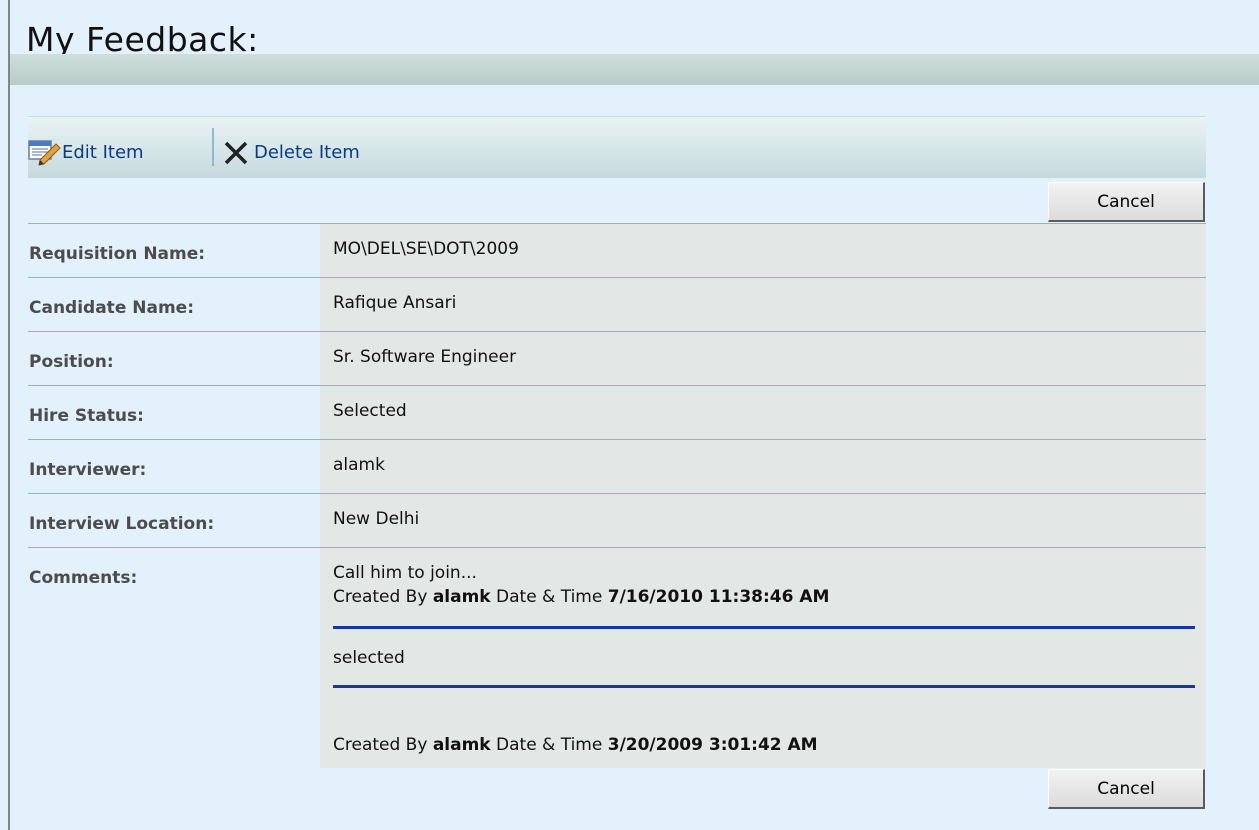 Image resolution: width=1259 pixels, height=830 pixels. Describe the element at coordinates (359, 465) in the screenshot. I see `field-value: alamk` at that location.